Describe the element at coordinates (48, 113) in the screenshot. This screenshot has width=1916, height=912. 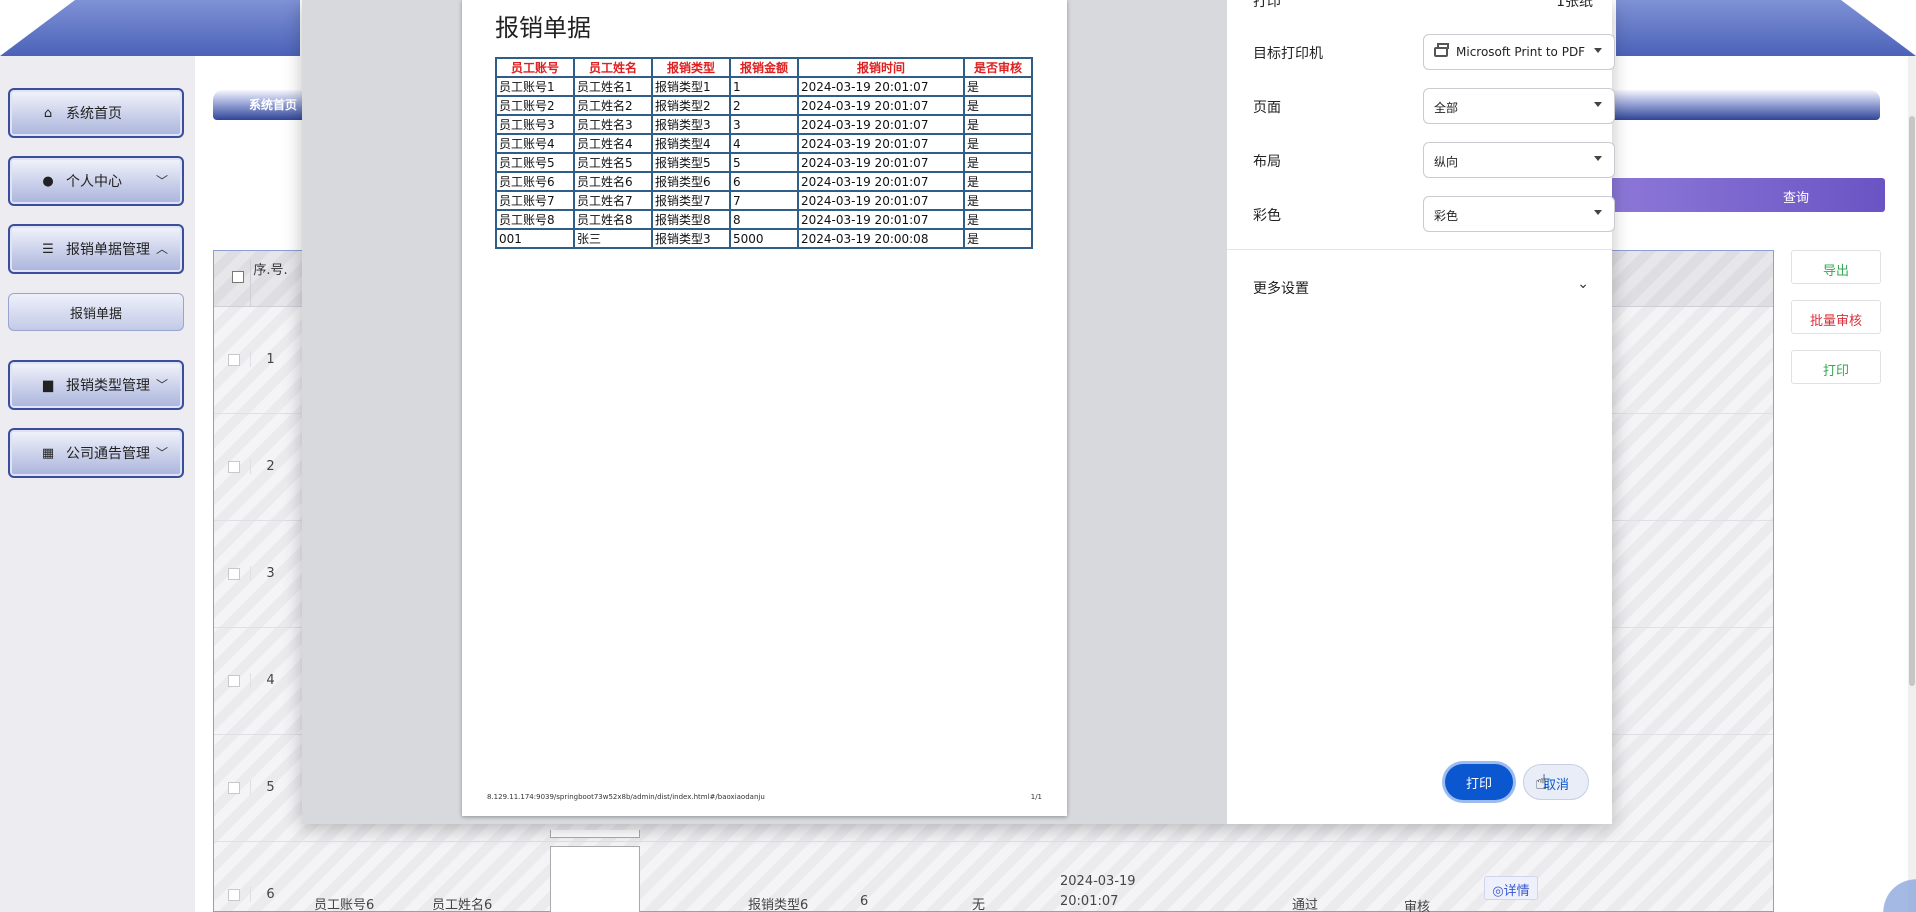
I see `home-icon: ⌂` at that location.